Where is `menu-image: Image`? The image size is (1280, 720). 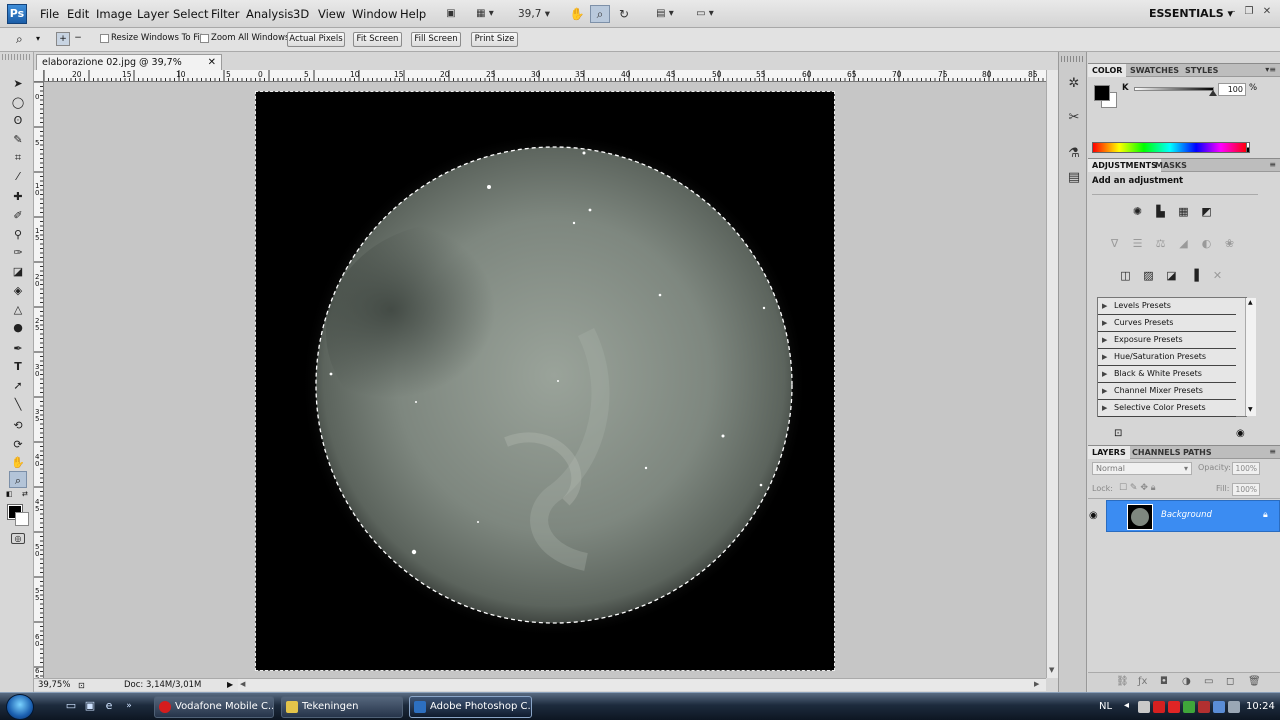 menu-image: Image is located at coordinates (114, 14).